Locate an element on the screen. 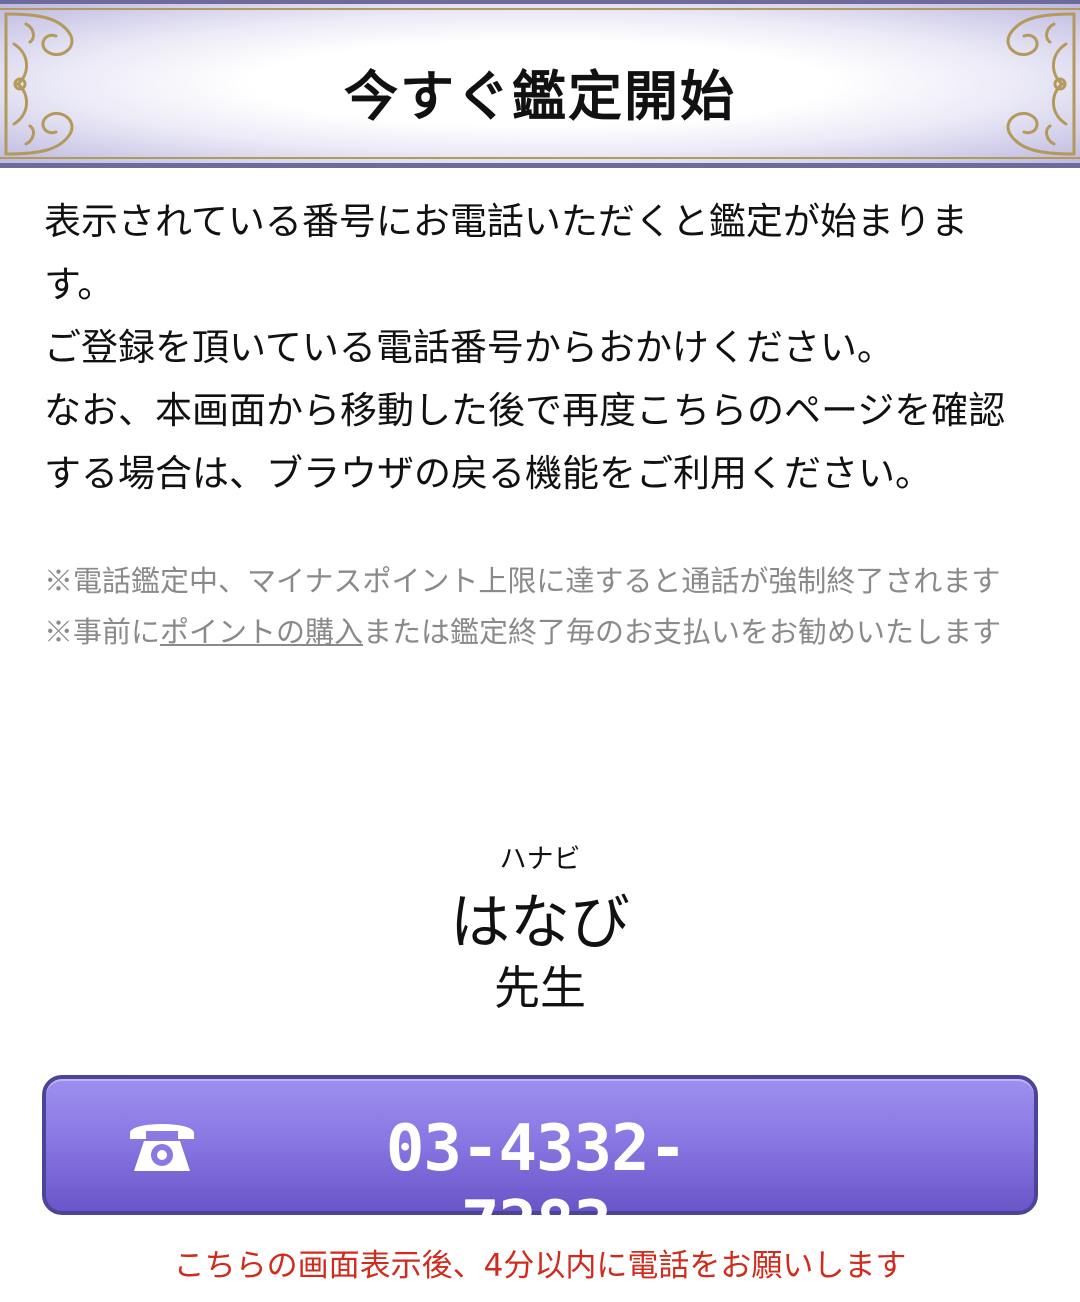 The image size is (1080, 1302). header-gold-line-bottom is located at coordinates (540, 158).